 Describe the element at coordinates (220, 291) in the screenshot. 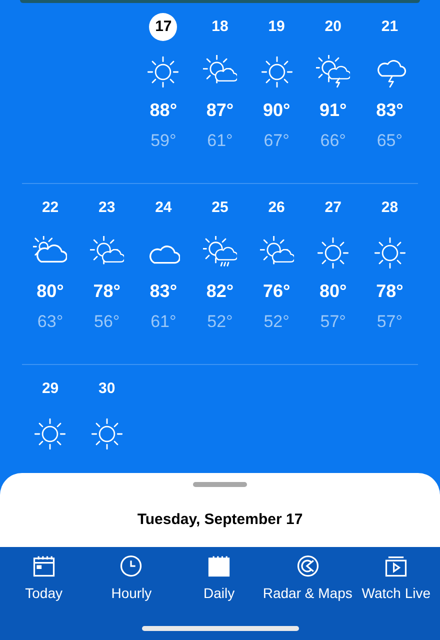

I see `high-temperature: 82°` at that location.